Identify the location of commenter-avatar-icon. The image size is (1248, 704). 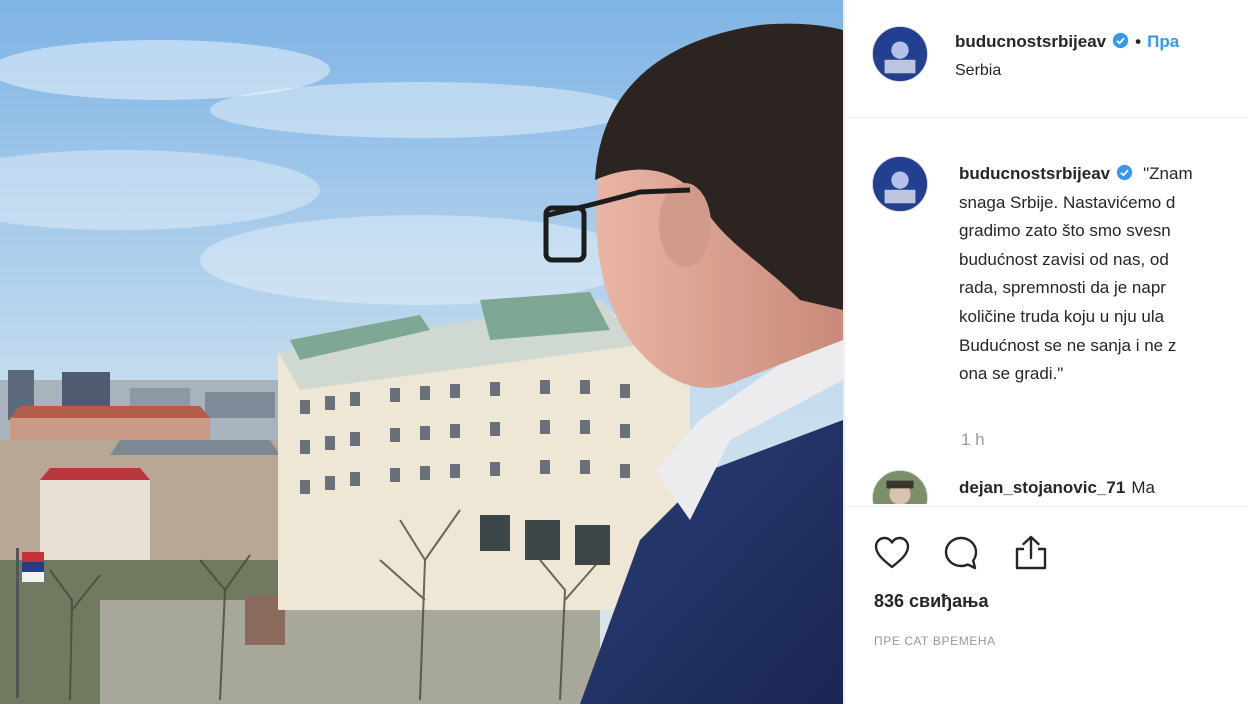
(900, 487).